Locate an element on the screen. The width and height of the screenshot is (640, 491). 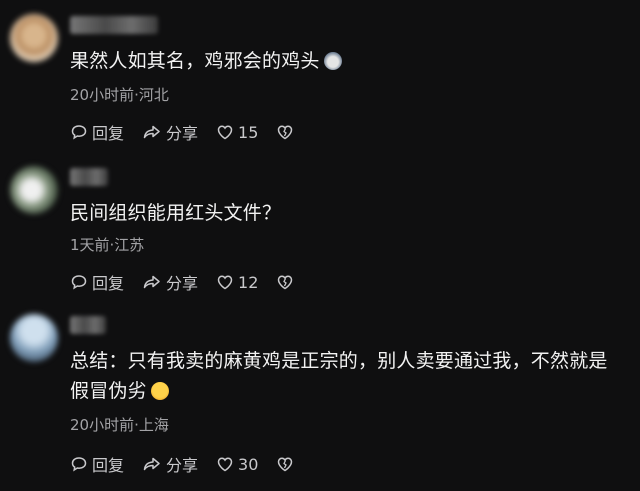
like-count: 15 is located at coordinates (248, 132).